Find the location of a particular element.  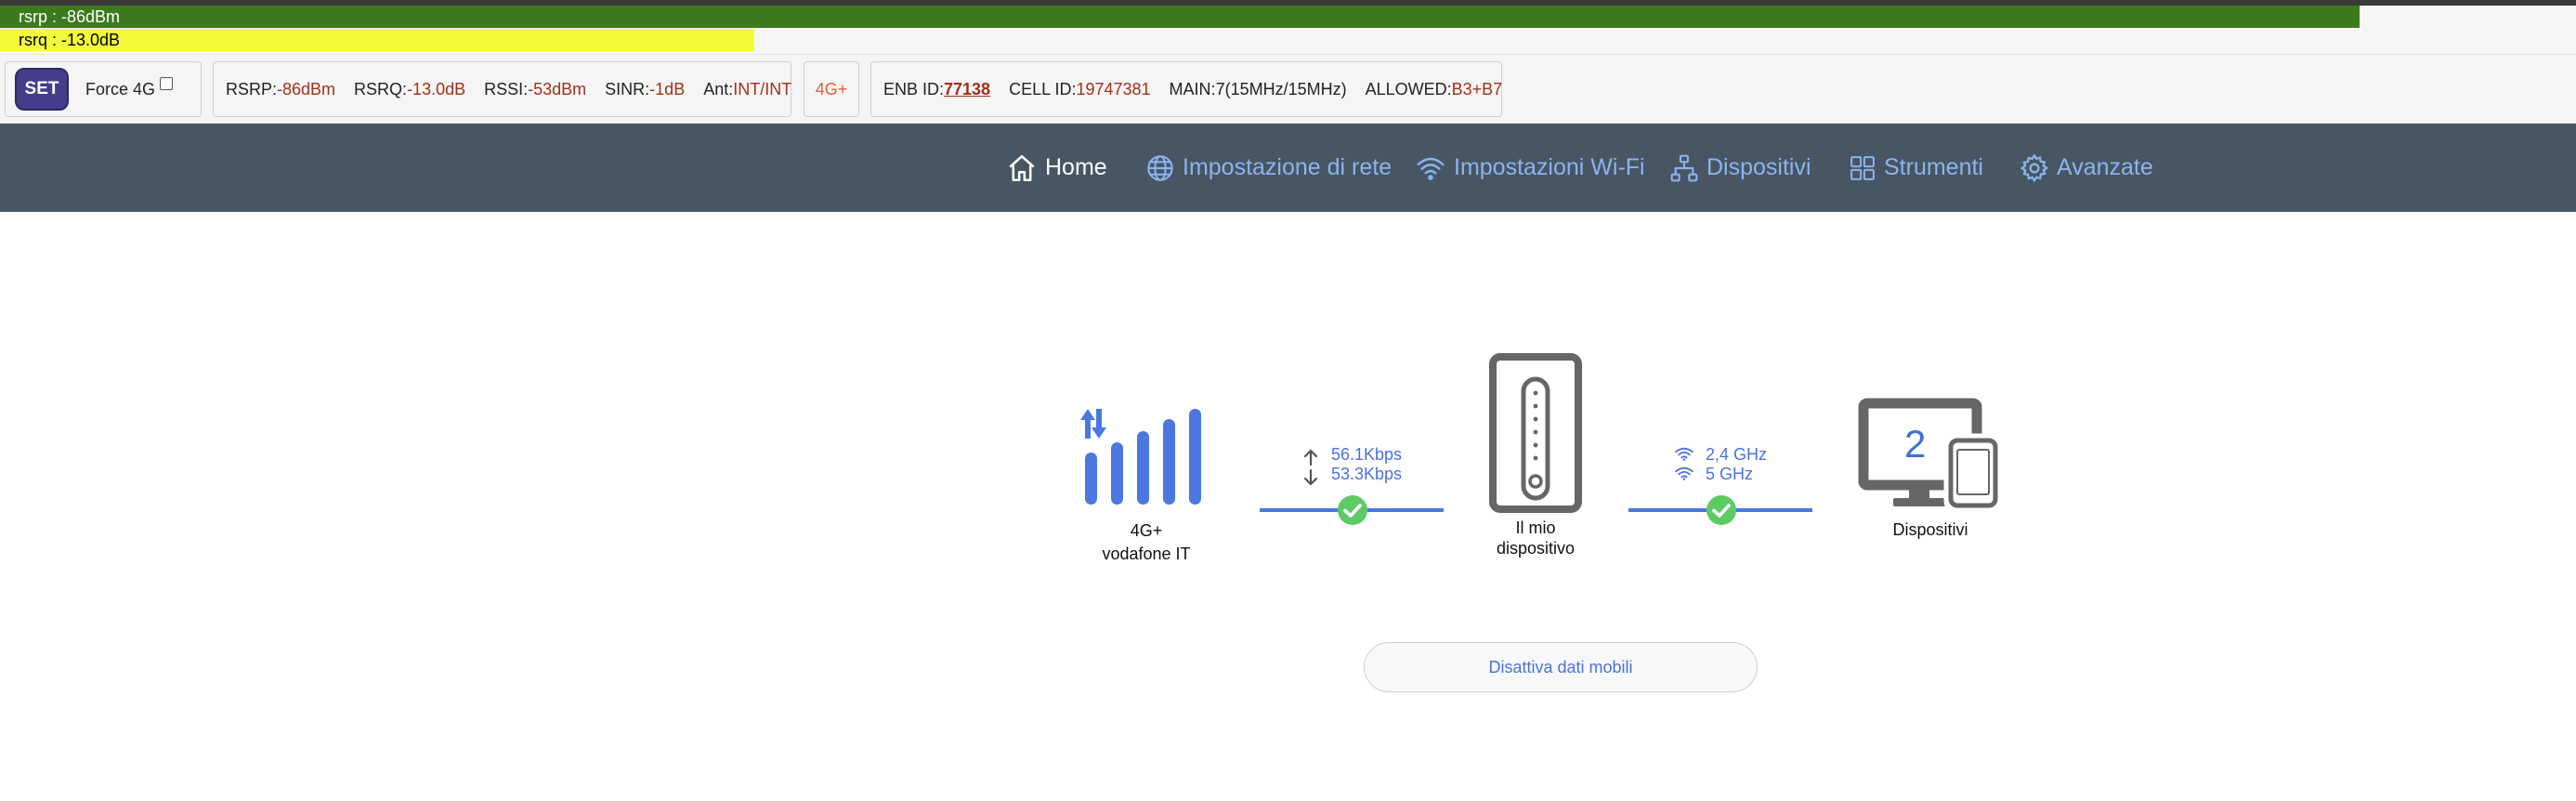

nav-tools: Strumenti is located at coordinates (1916, 168).